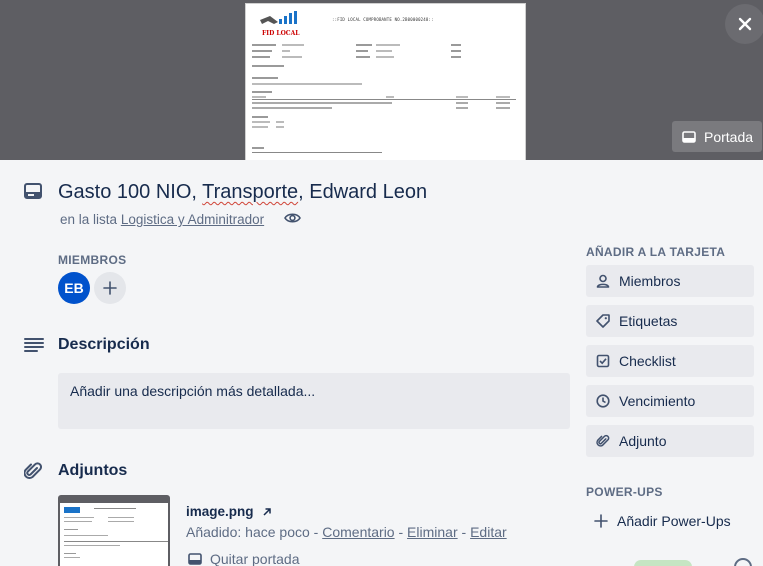 The width and height of the screenshot is (763, 566). Describe the element at coordinates (743, 562) in the screenshot. I see `partial-circle-icon` at that location.